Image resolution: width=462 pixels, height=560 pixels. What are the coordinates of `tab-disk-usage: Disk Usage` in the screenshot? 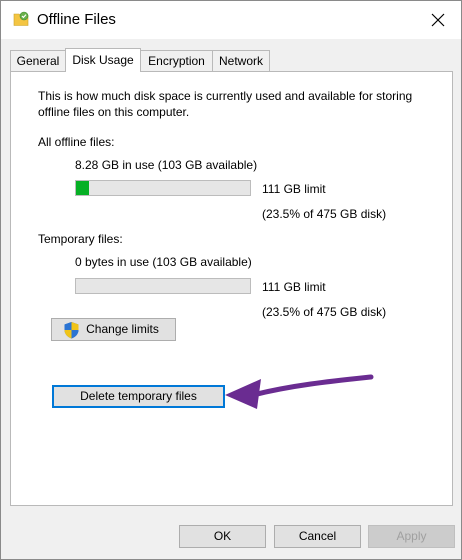 It's located at (103, 60).